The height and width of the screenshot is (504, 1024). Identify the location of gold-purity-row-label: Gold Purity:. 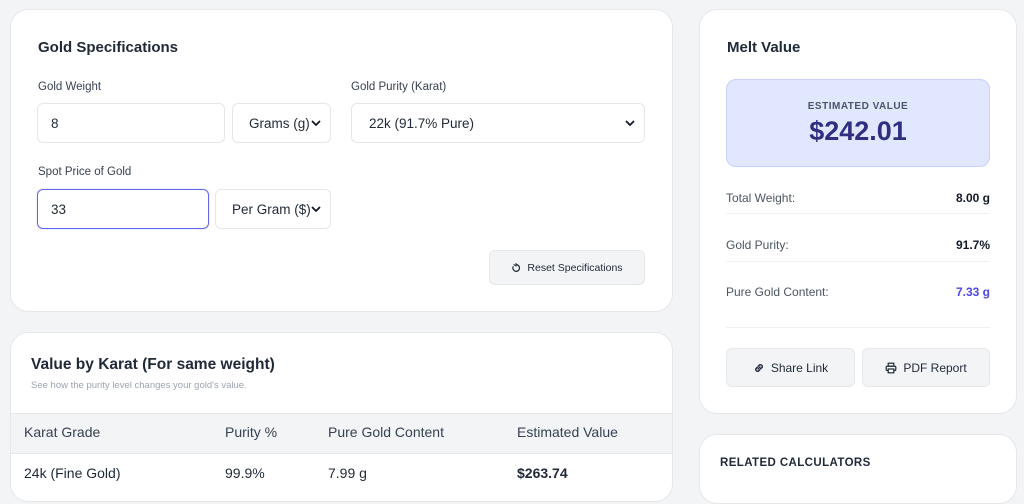
(757, 245).